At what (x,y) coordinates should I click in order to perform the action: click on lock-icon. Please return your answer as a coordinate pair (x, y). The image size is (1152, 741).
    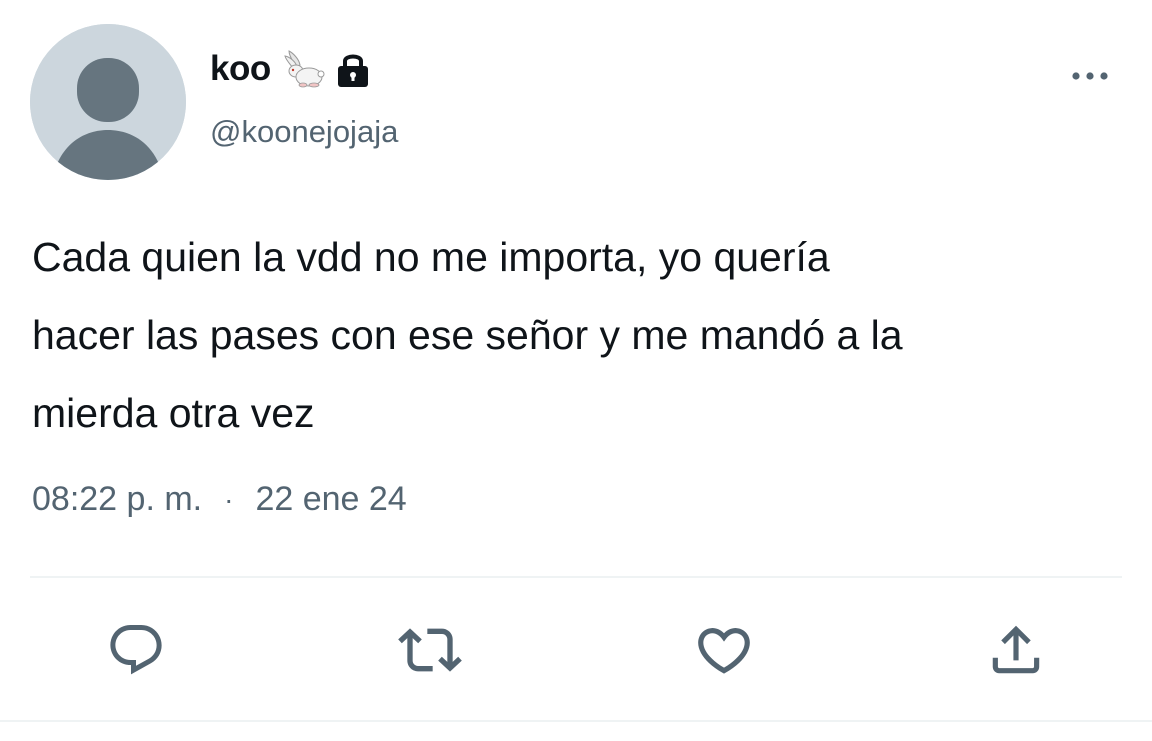
    Looking at the image, I should click on (353, 69).